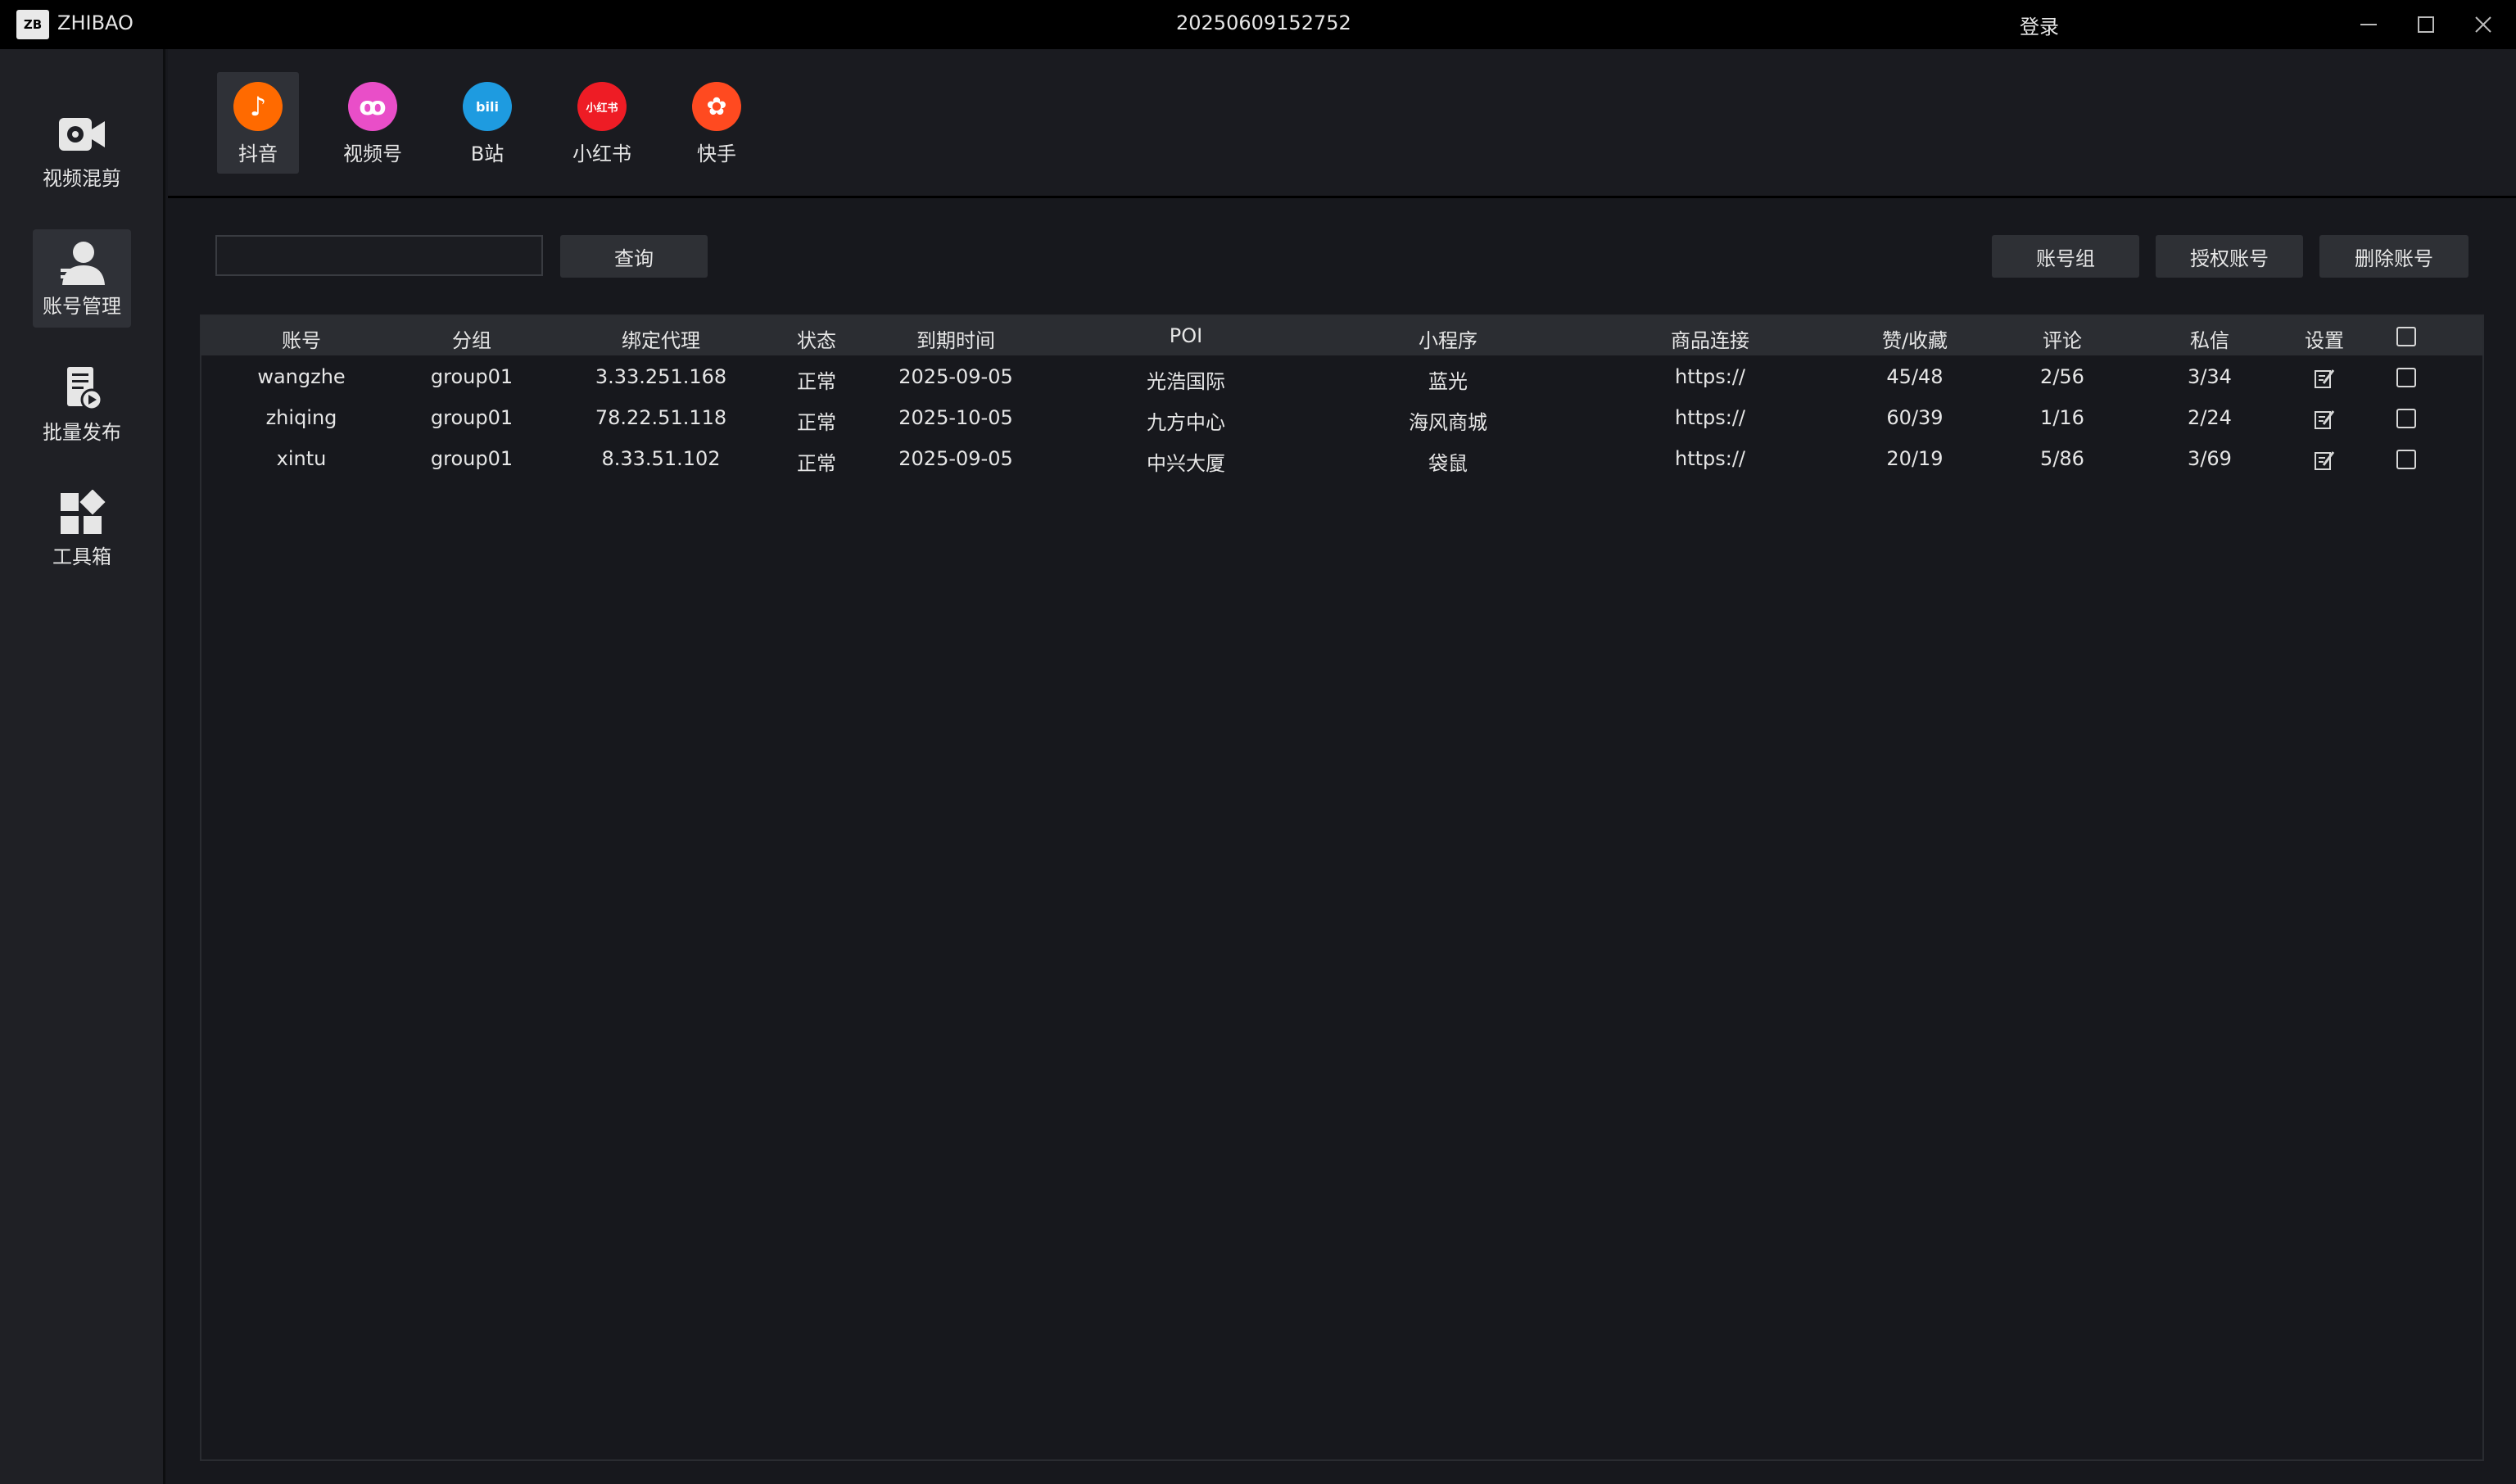 The height and width of the screenshot is (1484, 2516). Describe the element at coordinates (1915, 458) in the screenshot. I see `cell-likes-favs: 20/19` at that location.